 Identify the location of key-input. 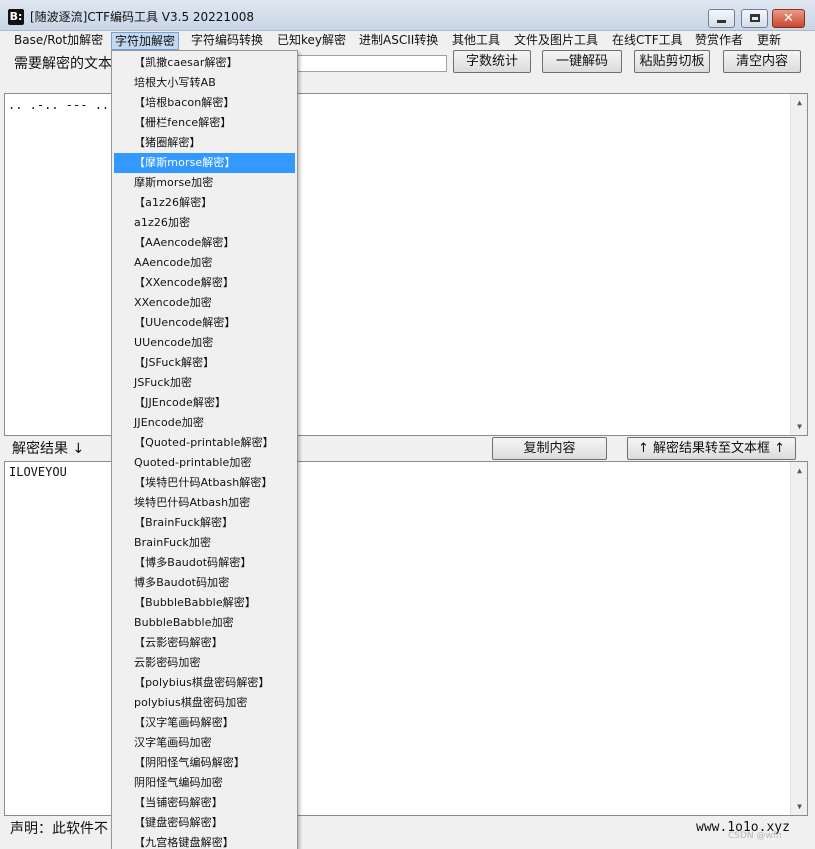
(371, 63).